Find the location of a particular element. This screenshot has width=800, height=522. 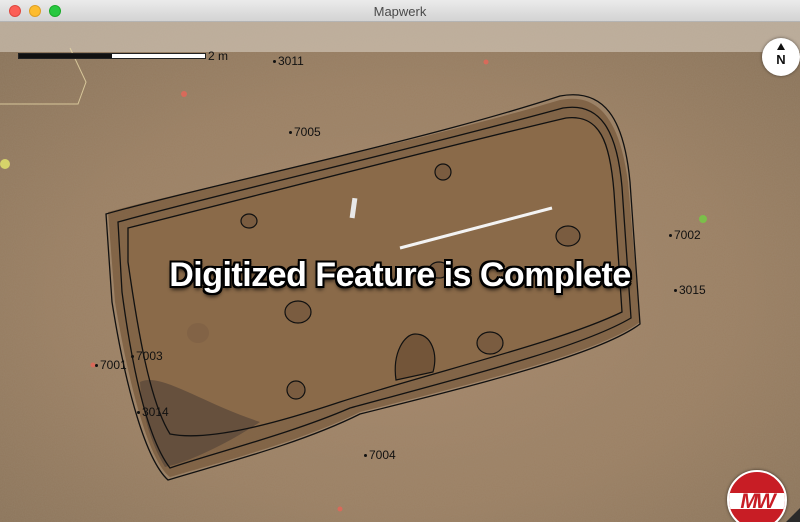

resize-handle is located at coordinates (793, 515).